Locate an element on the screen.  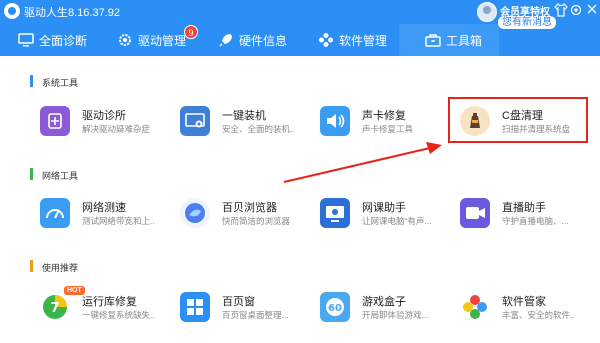
tool-desc: 快而简洁的浏览器 is located at coordinates (256, 221).